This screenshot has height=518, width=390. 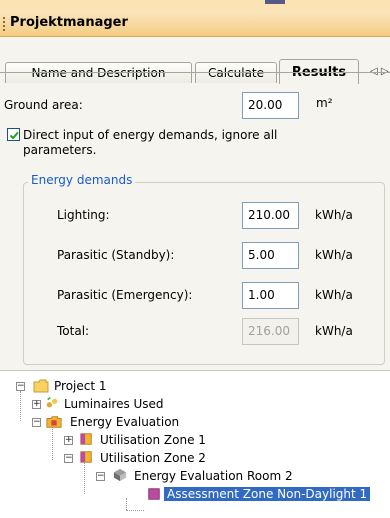 What do you see at coordinates (82, 180) in the screenshot?
I see `energy-demands-title: Energy demands` at bounding box center [82, 180].